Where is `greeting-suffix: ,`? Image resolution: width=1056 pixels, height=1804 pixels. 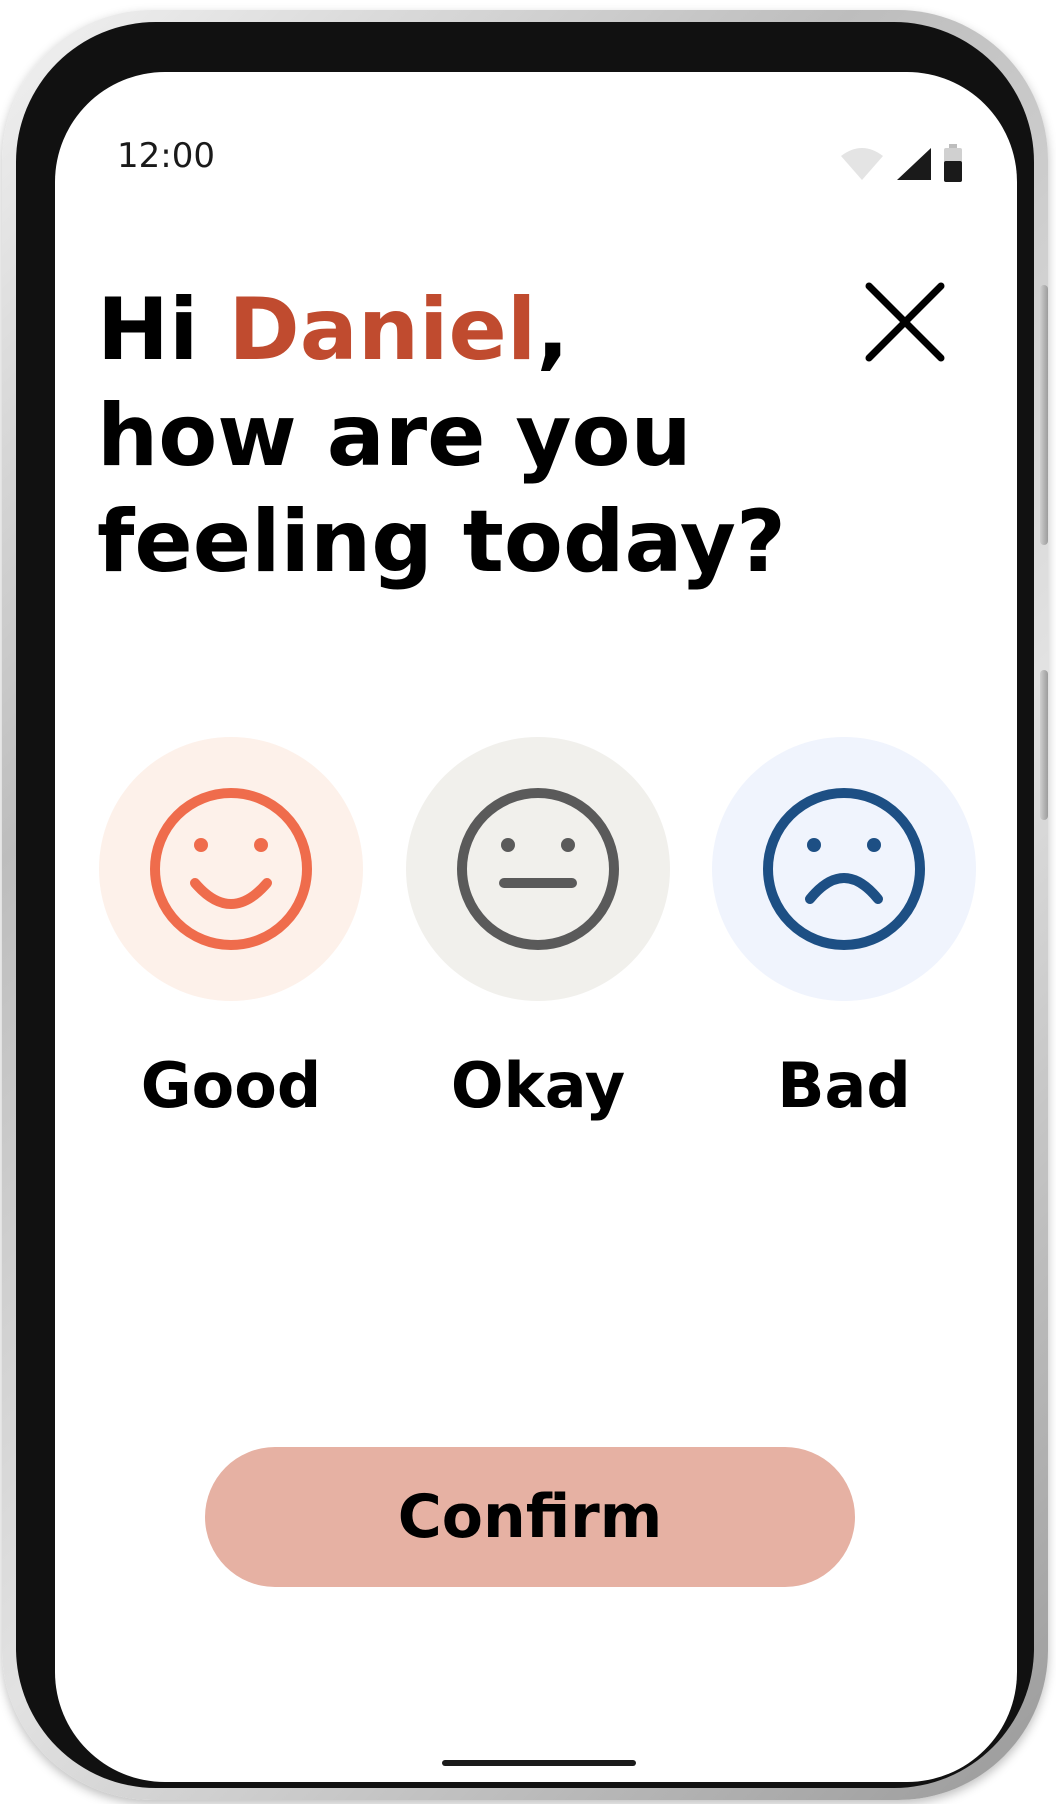 greeting-suffix: , is located at coordinates (553, 330).